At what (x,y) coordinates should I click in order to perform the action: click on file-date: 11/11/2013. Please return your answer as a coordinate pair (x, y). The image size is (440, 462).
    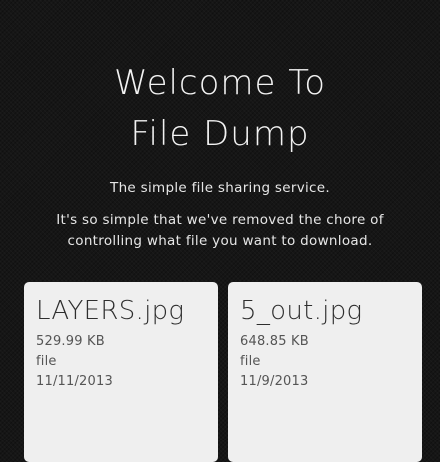
    Looking at the image, I should click on (74, 381).